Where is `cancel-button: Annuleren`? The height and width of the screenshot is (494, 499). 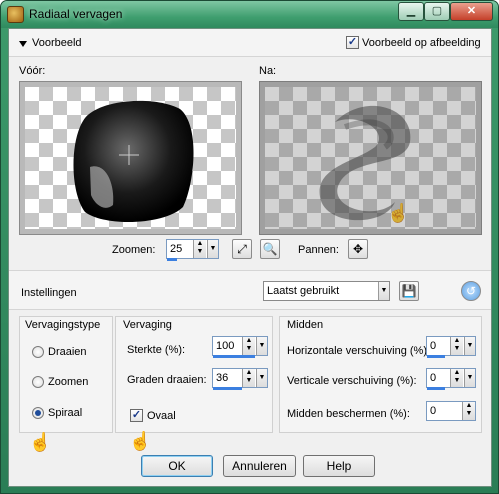
cancel-button: Annuleren is located at coordinates (259, 466).